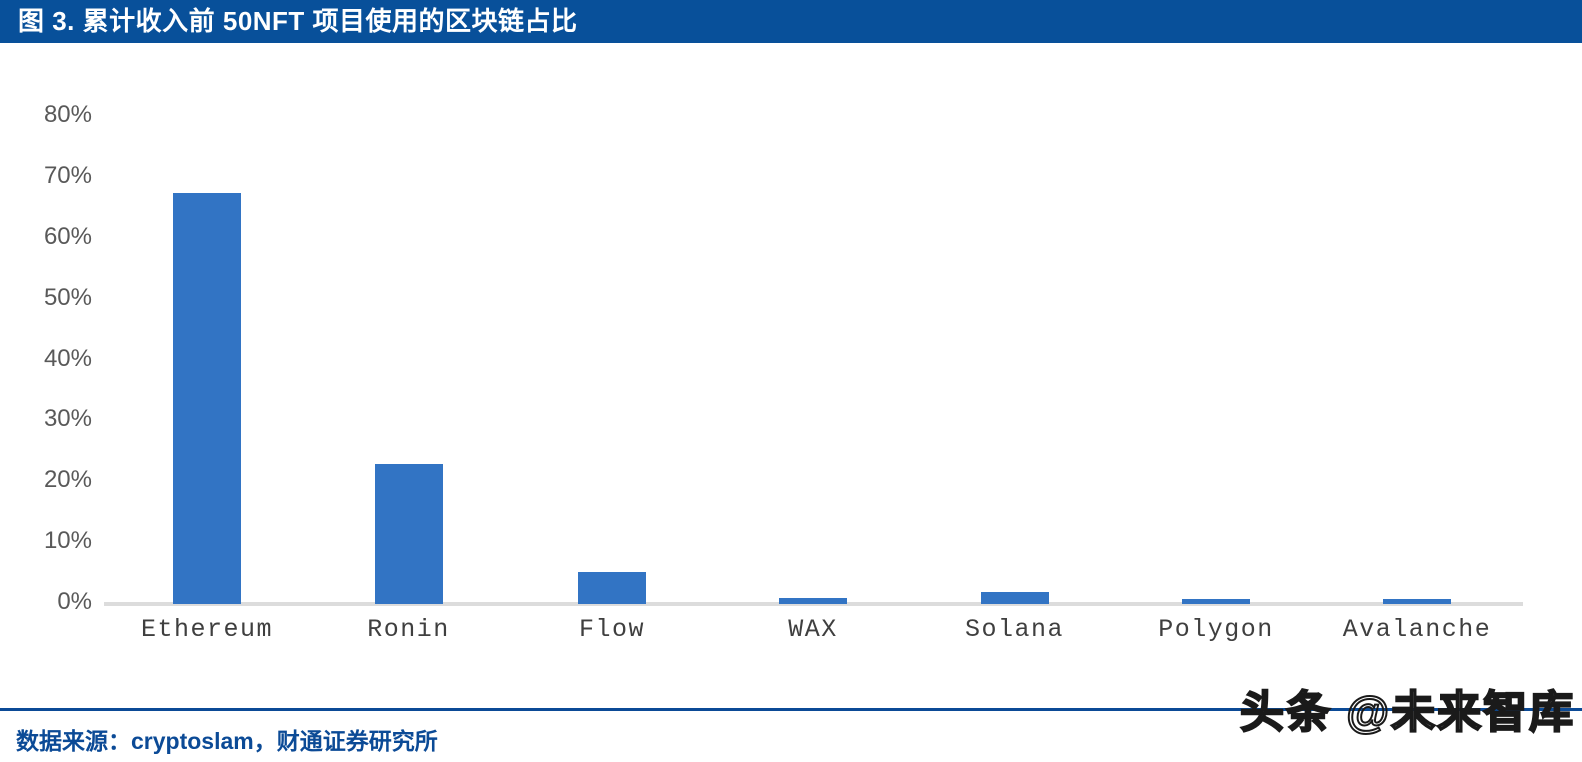  Describe the element at coordinates (408, 629) in the screenshot. I see `x-axis-tick-label-ronin: Ronin` at that location.